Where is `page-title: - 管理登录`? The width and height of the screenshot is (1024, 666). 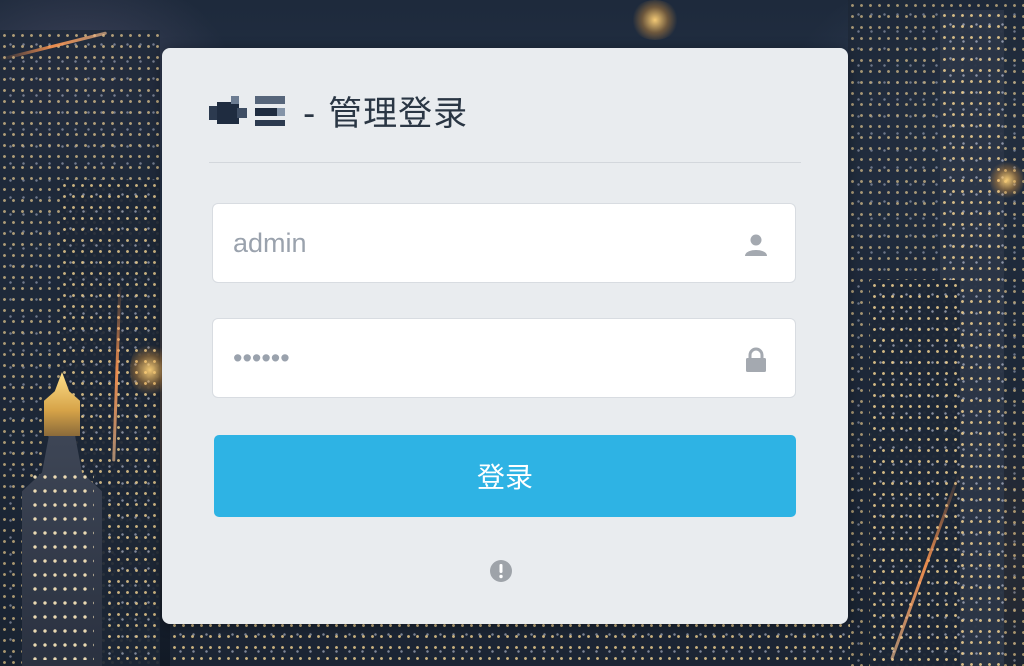 page-title: - 管理登录 is located at coordinates (386, 114).